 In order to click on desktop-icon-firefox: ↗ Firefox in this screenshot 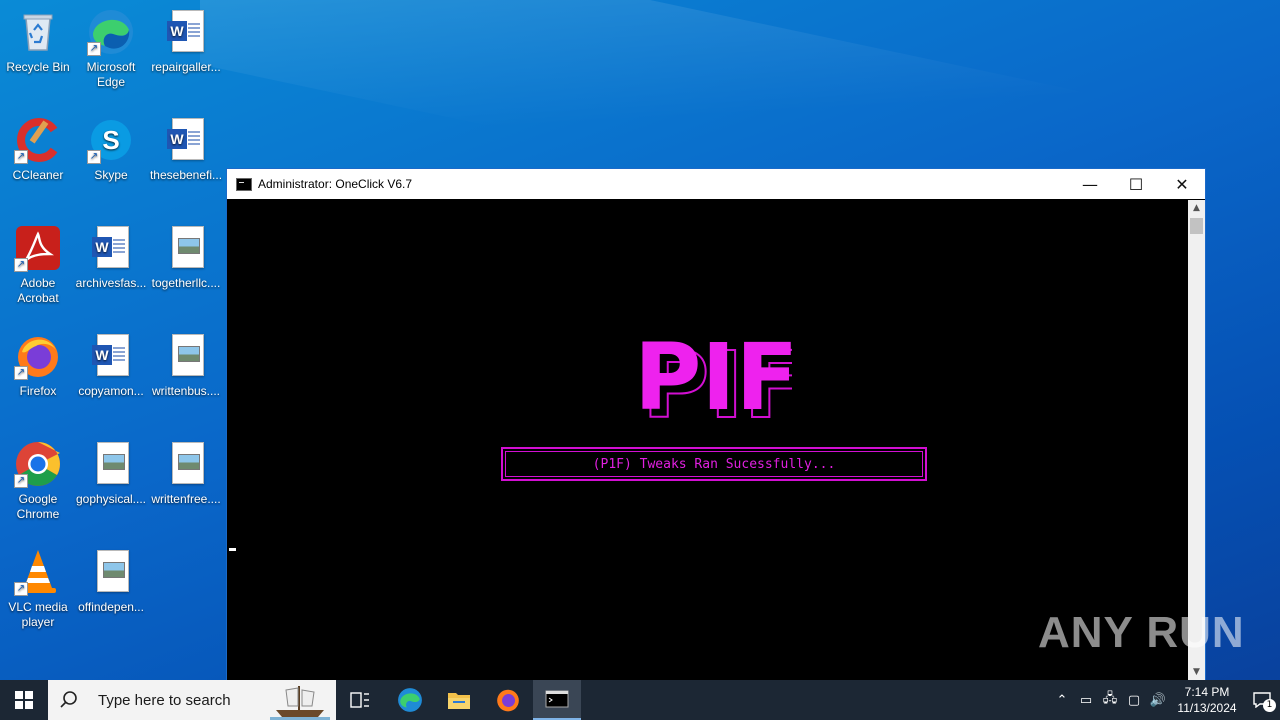, I will do `click(38, 365)`.